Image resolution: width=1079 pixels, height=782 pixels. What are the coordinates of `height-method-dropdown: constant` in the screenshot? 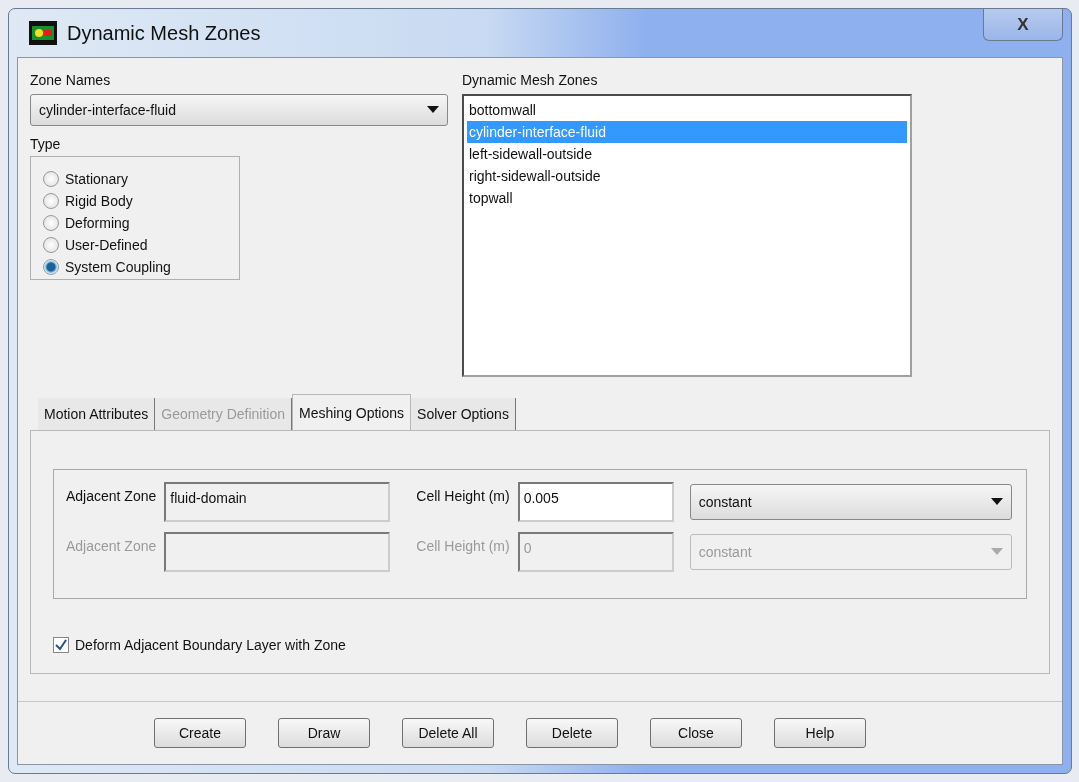 It's located at (850, 502).